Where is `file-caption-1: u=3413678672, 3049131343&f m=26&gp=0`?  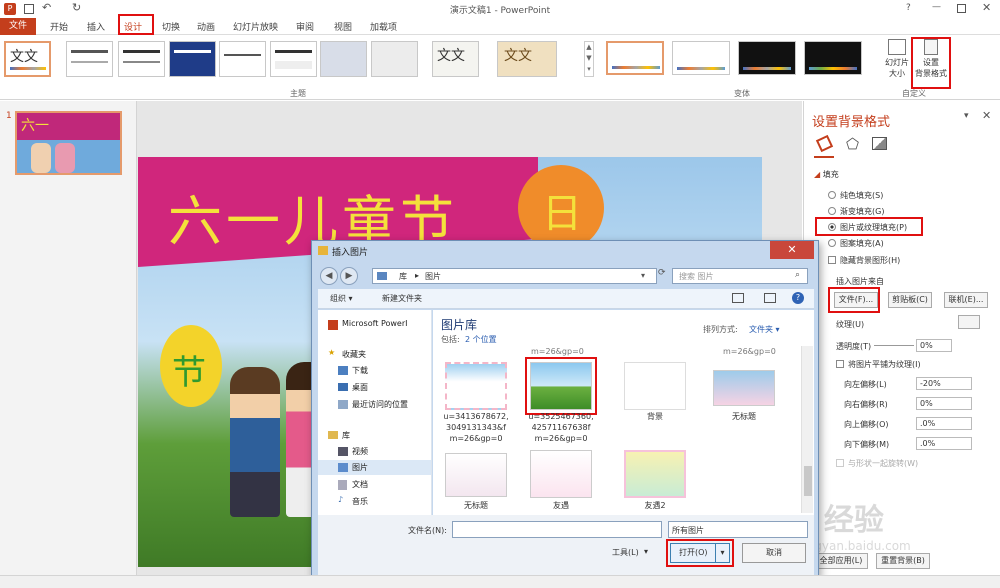 file-caption-1: u=3413678672, 3049131343&f m=26&gp=0 is located at coordinates (476, 427).